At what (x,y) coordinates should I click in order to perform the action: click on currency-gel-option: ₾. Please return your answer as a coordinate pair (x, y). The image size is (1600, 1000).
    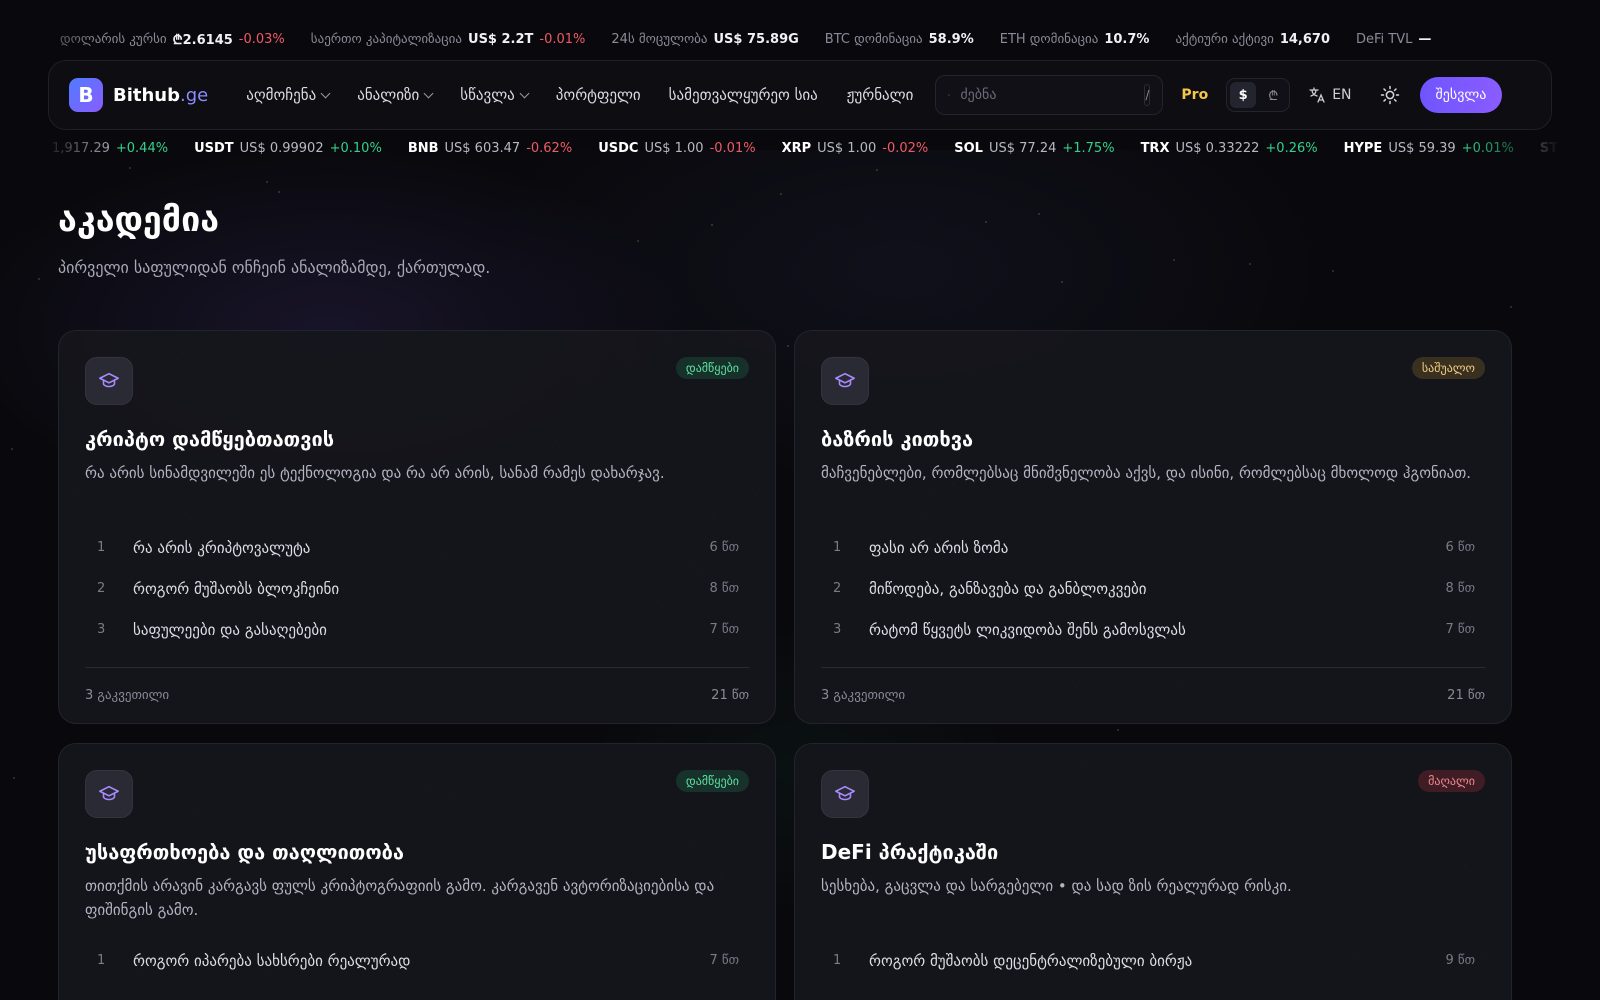
    Looking at the image, I should click on (1273, 95).